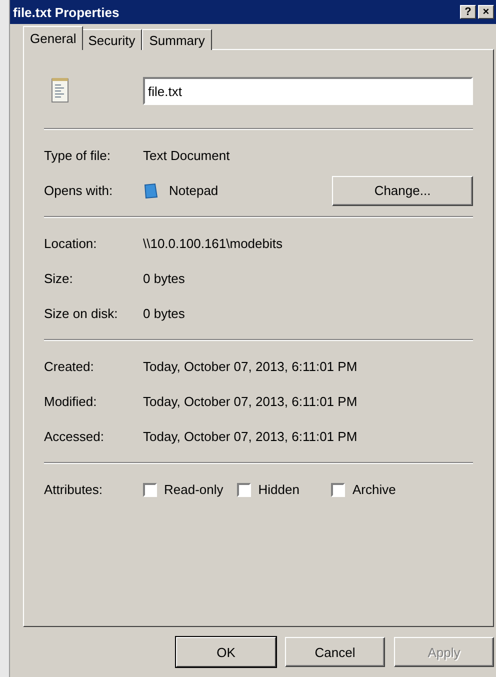  Describe the element at coordinates (53, 38) in the screenshot. I see `tab: General` at that location.